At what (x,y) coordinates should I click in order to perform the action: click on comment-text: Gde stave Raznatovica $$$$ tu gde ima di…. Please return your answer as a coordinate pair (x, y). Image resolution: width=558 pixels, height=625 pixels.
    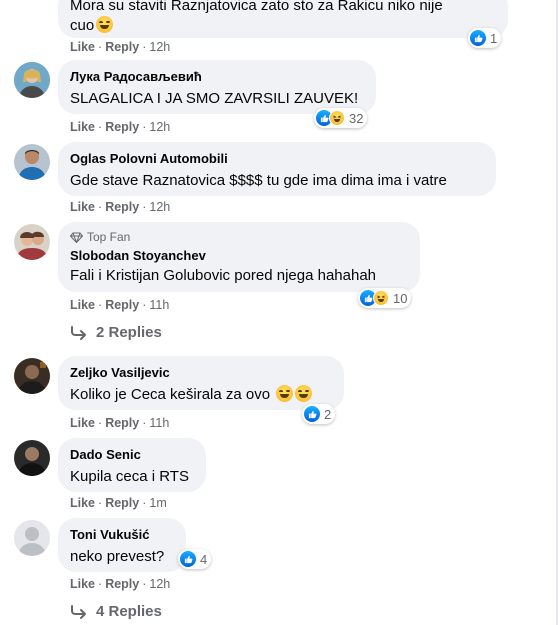
    Looking at the image, I should click on (258, 180).